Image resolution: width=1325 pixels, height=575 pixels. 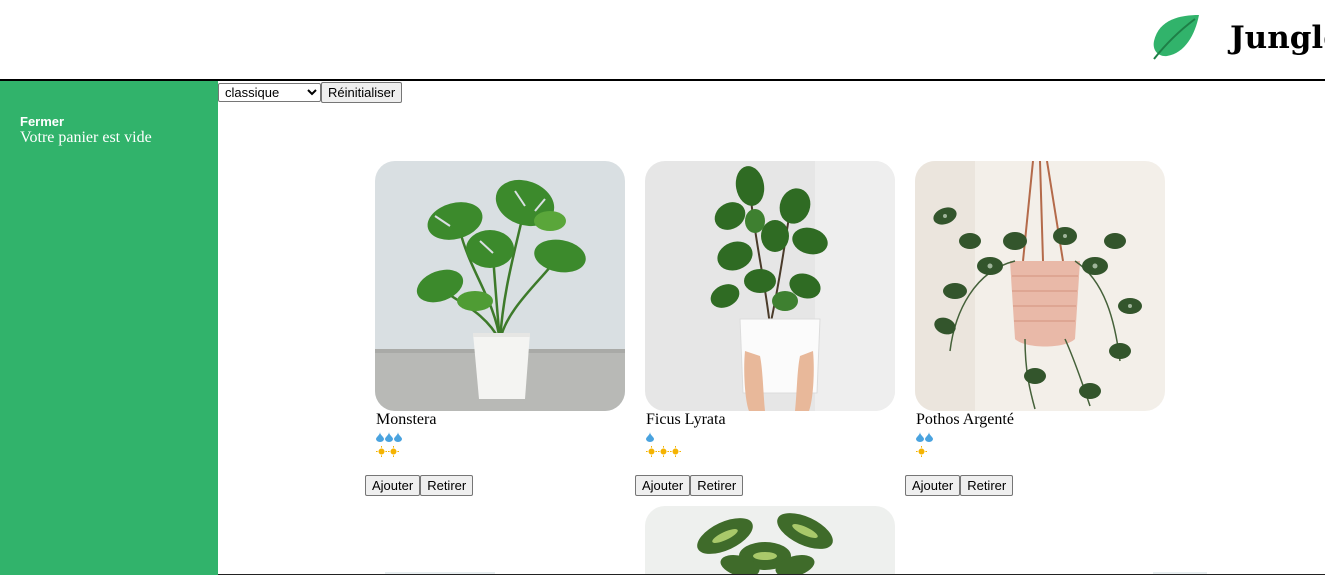 I want to click on plant-card-monstera: Monstera Ajouter Retirer, so click(x=495, y=328).